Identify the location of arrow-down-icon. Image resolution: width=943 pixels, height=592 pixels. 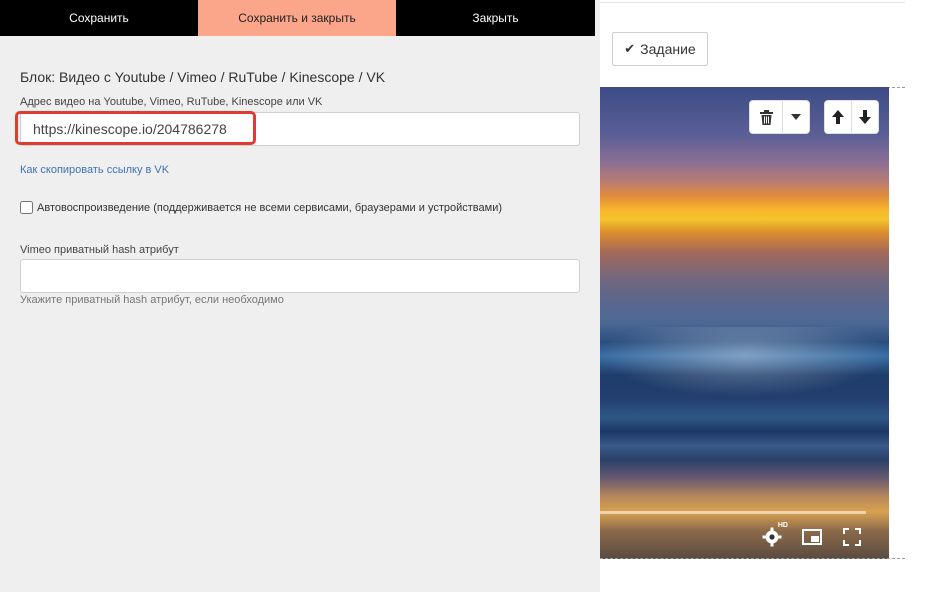
(865, 117).